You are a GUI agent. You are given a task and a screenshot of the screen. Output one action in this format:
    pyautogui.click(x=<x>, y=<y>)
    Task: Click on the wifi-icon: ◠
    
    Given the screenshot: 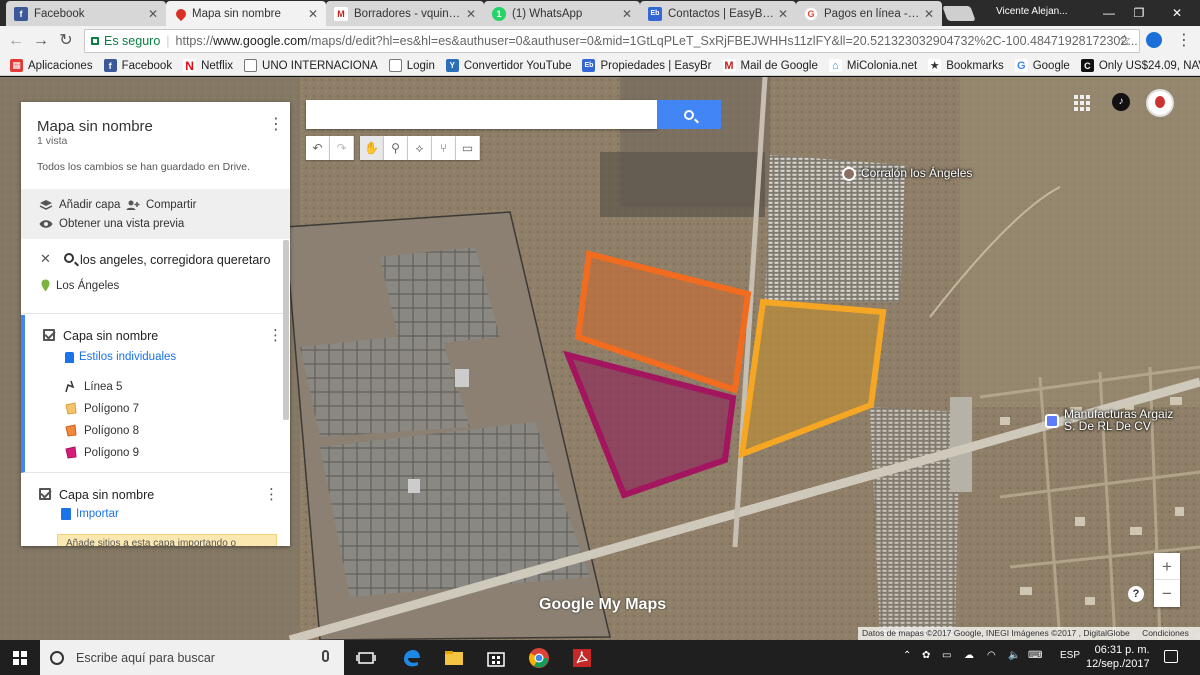 What is the action you would take?
    pyautogui.click(x=991, y=655)
    